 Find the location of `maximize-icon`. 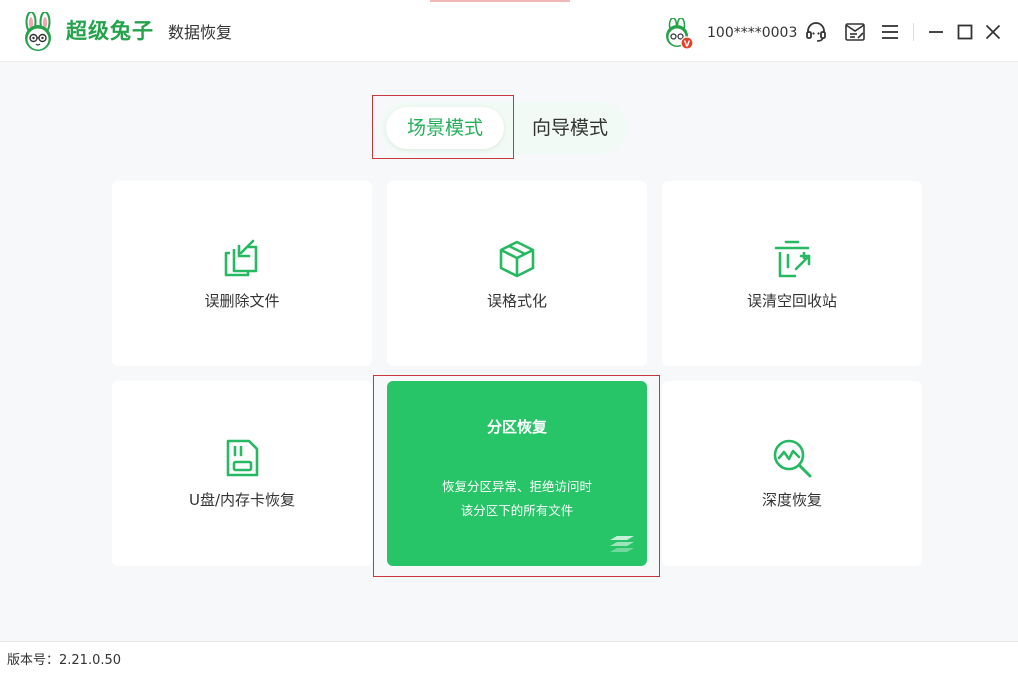

maximize-icon is located at coordinates (965, 32).